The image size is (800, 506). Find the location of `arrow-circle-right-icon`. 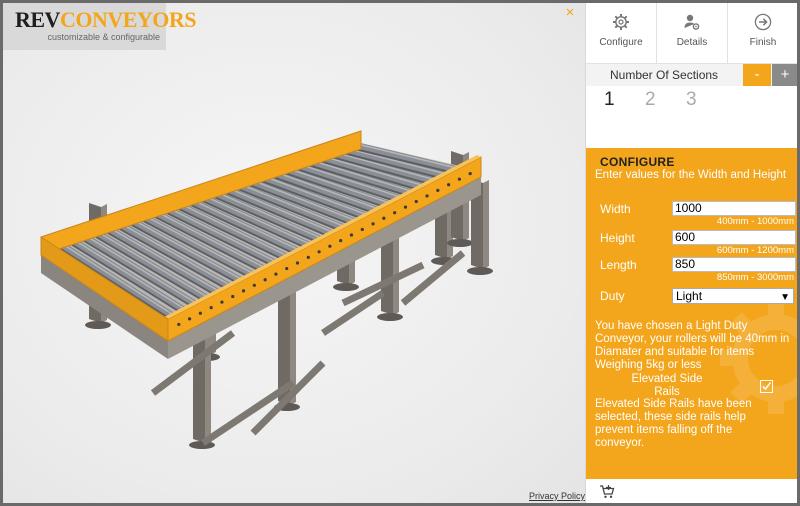

arrow-circle-right-icon is located at coordinates (763, 22).